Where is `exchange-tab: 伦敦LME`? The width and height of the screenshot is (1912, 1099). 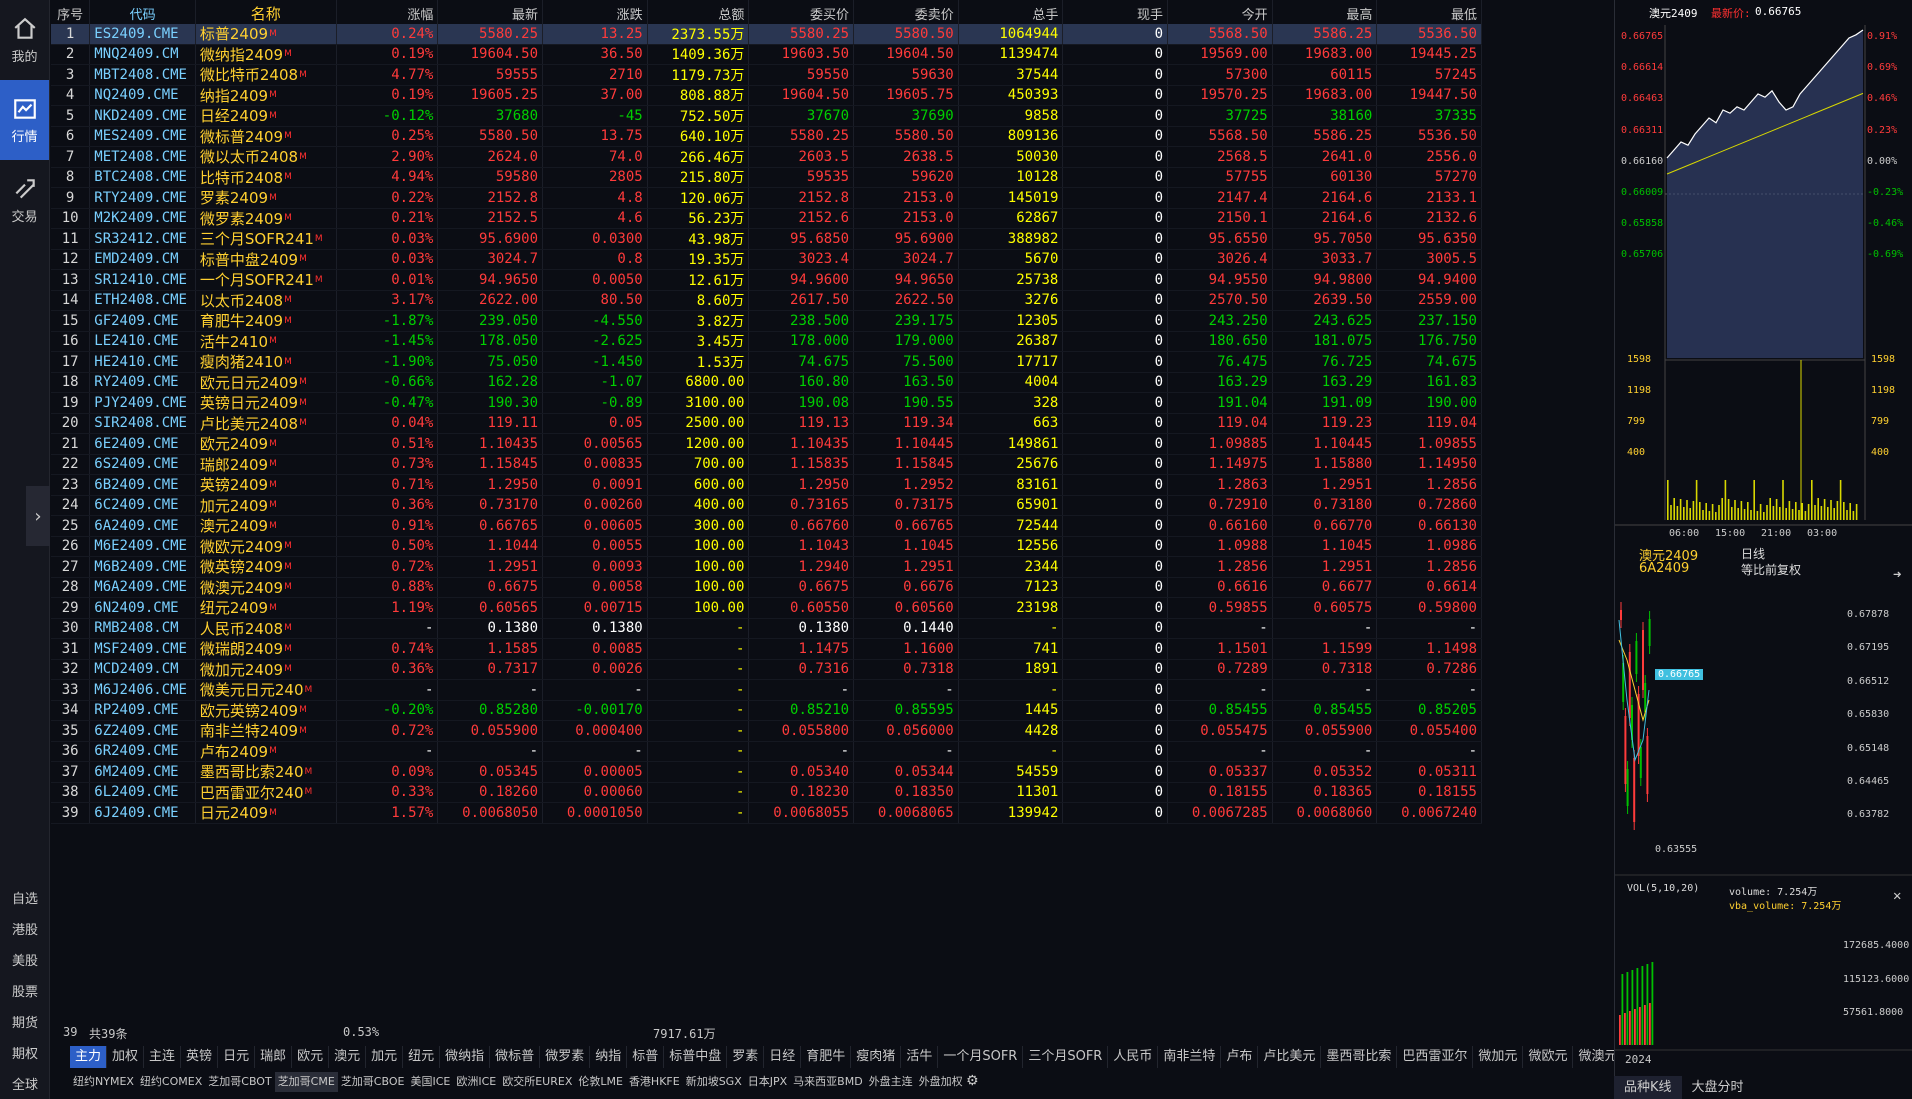 exchange-tab: 伦敦LME is located at coordinates (600, 1082).